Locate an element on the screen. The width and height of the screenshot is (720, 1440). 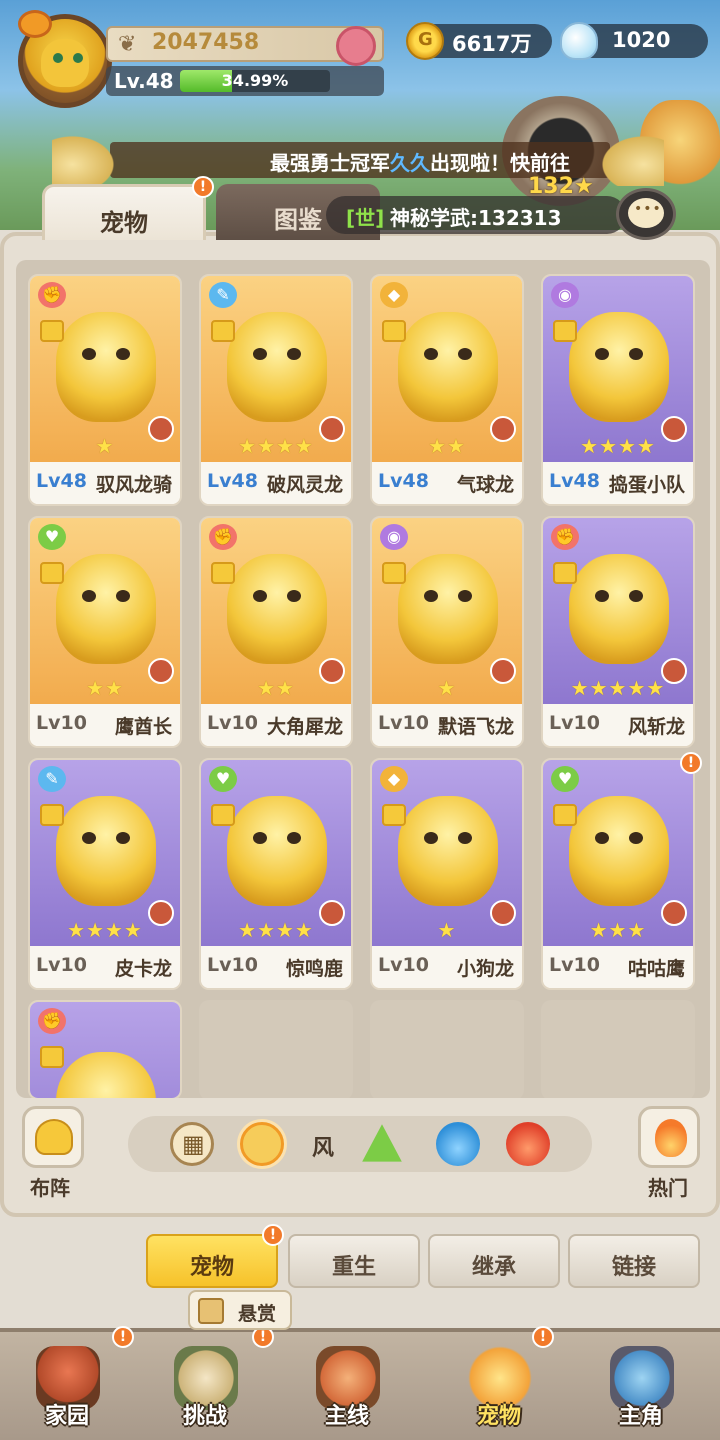
nav-home: 家园 is located at coordinates (67, 1390).